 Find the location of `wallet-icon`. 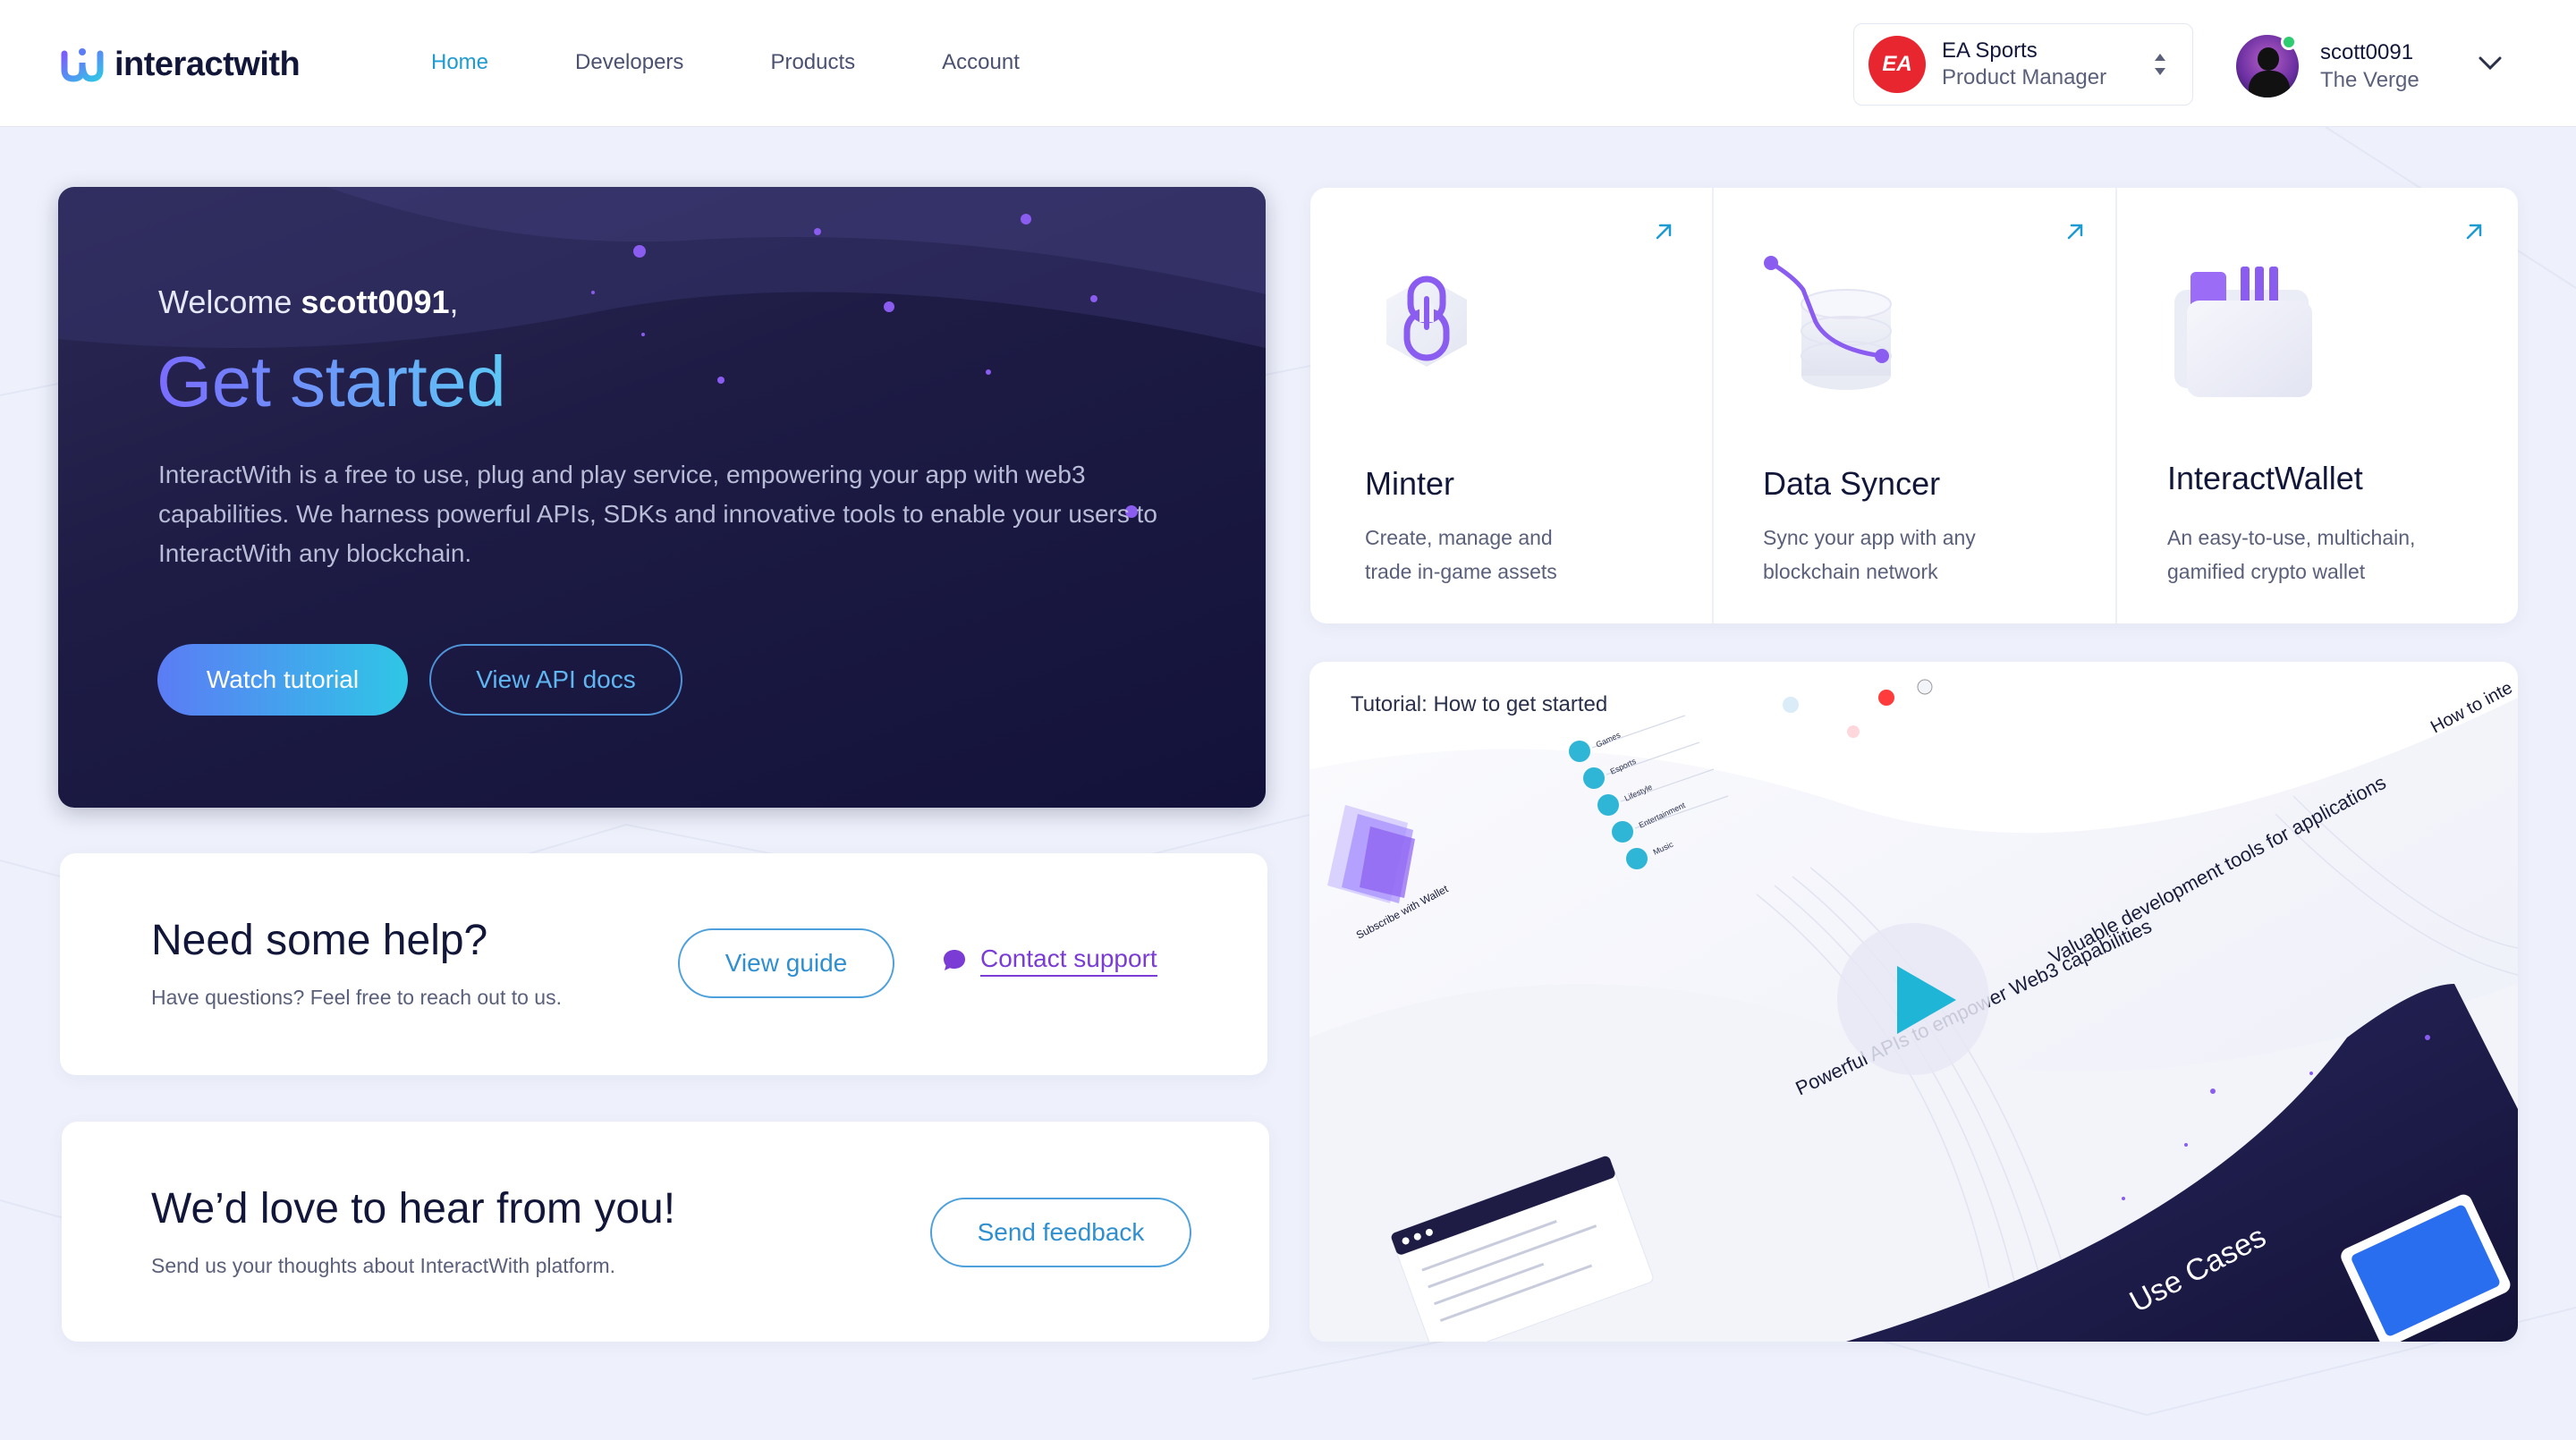

wallet-icon is located at coordinates (2243, 332).